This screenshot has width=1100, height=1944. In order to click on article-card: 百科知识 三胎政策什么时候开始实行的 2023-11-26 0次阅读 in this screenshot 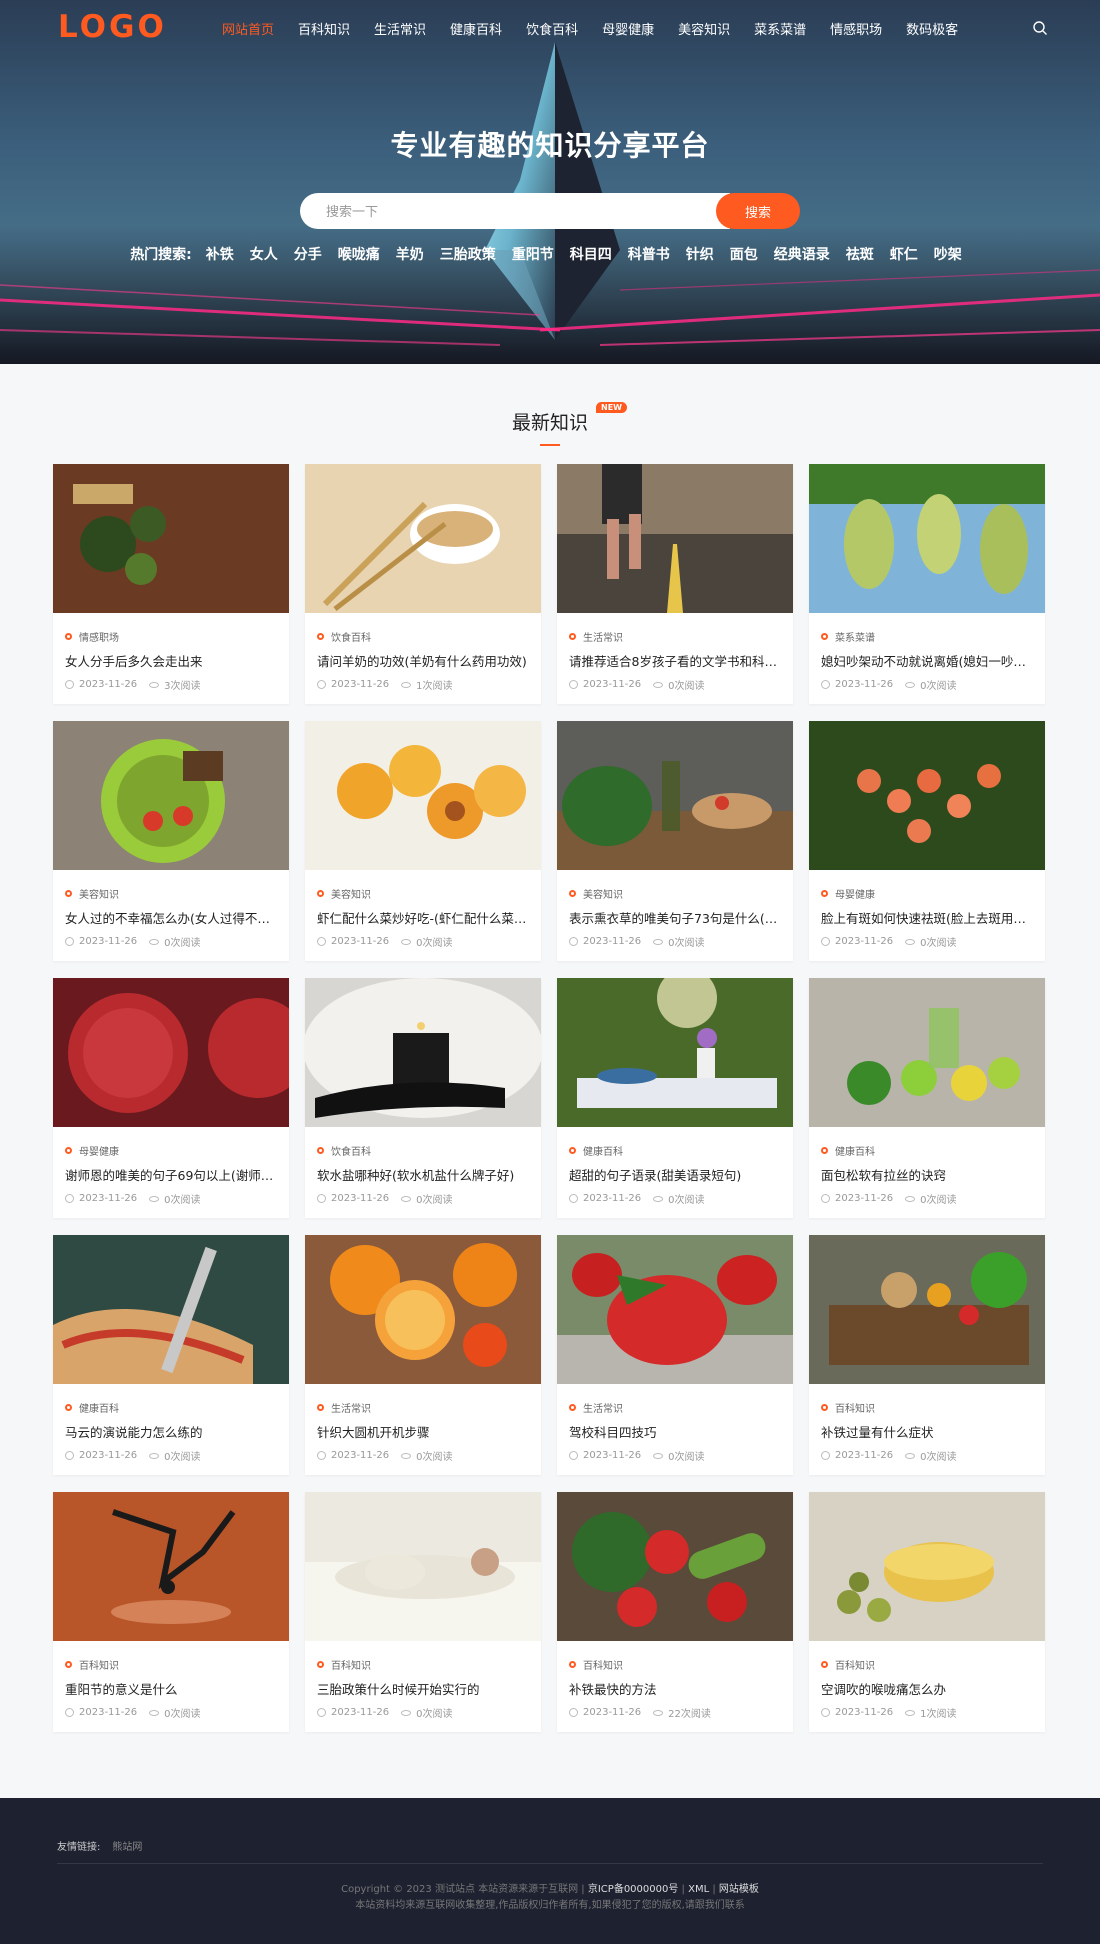, I will do `click(423, 1612)`.